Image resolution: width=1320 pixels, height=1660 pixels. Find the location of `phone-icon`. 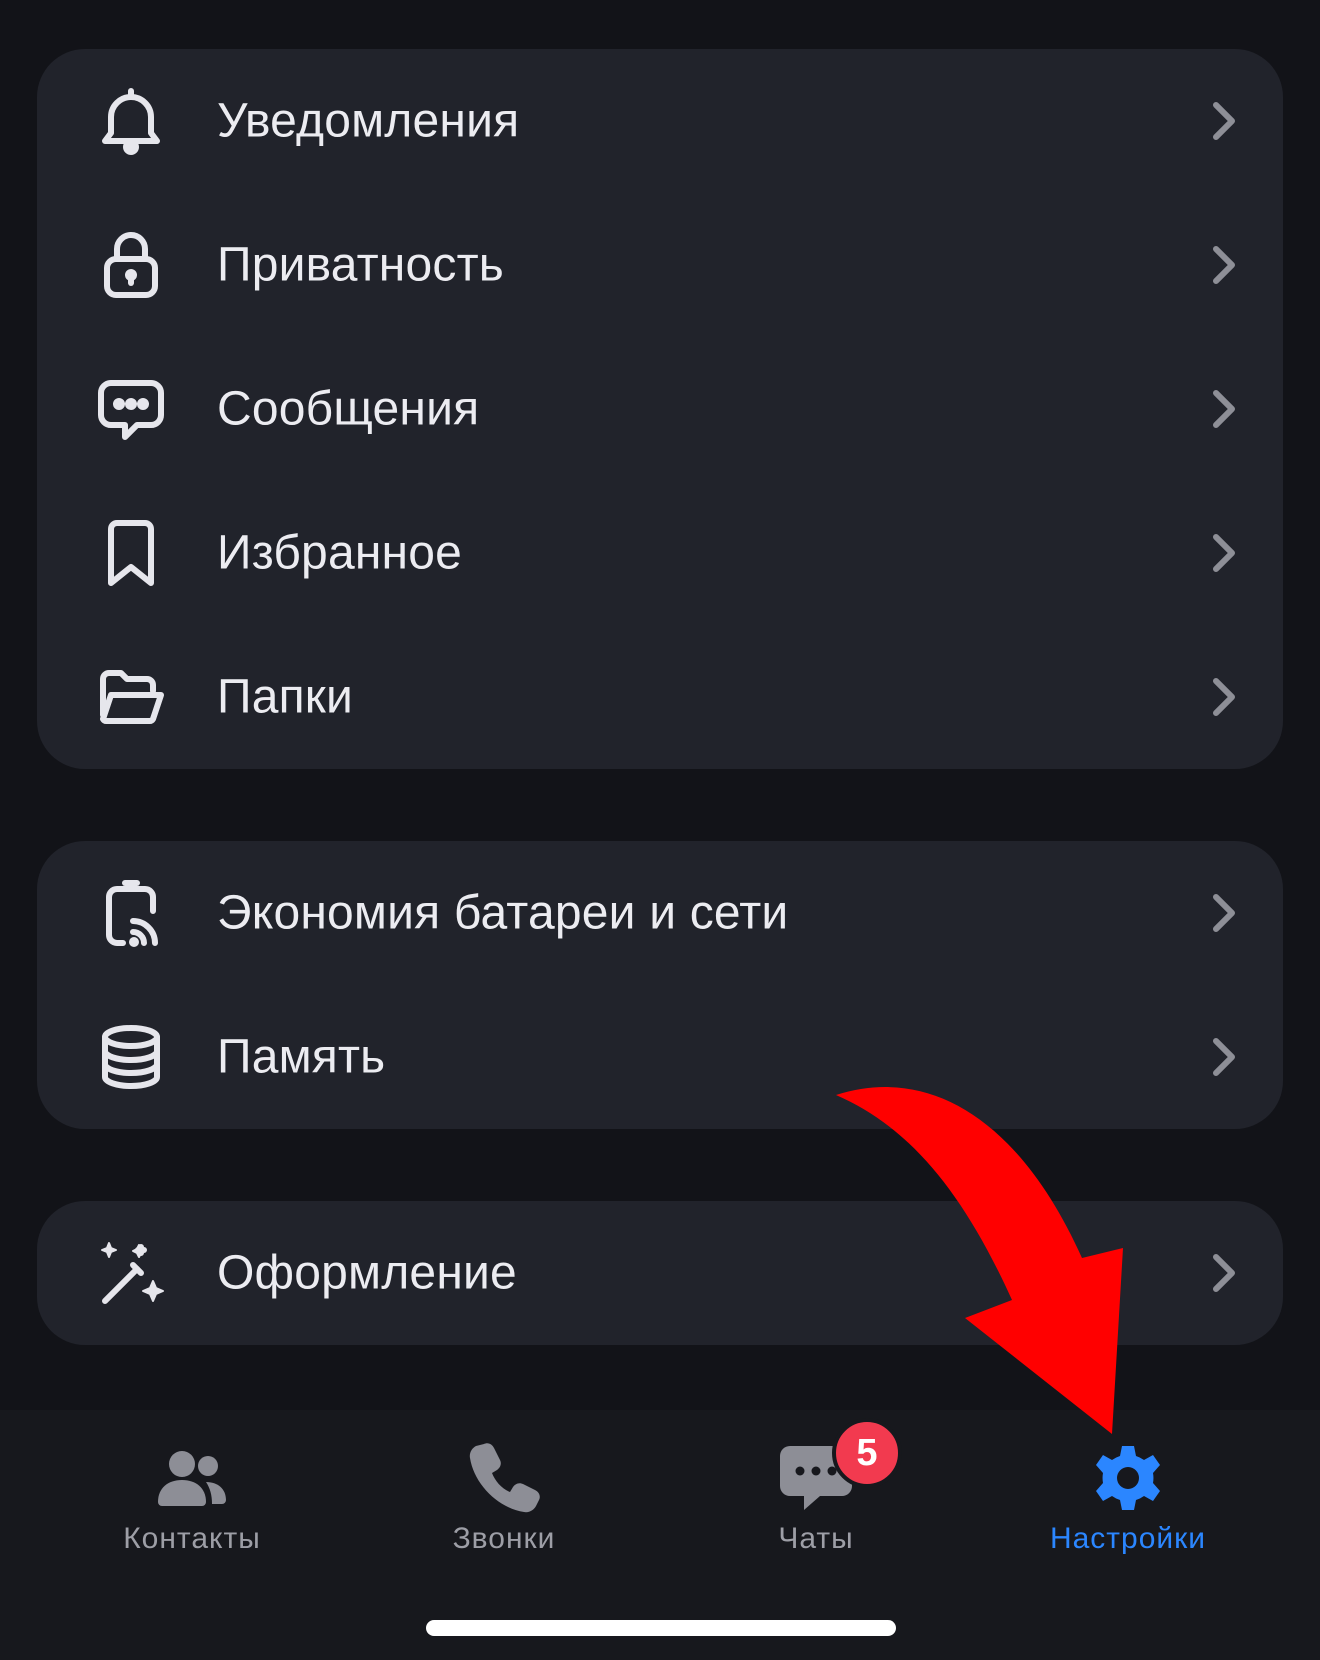

phone-icon is located at coordinates (504, 1478).